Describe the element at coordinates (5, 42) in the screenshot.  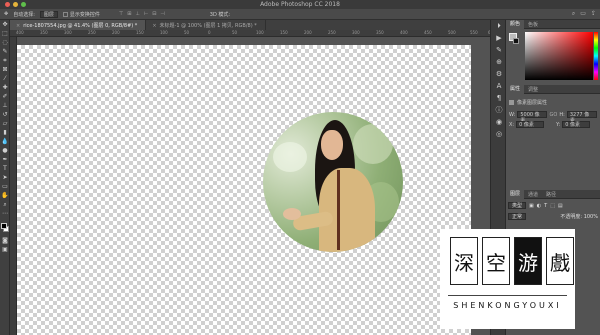
I see `lasso-tool-icon: ◌` at that location.